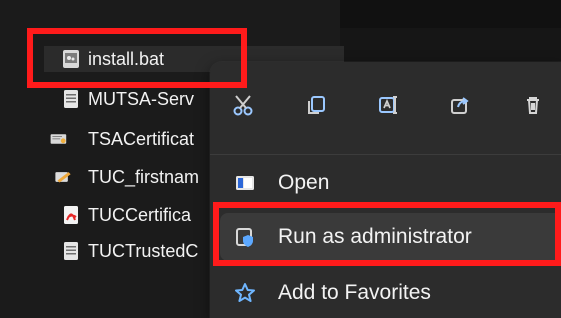 This screenshot has width=561, height=318. I want to click on quick-actions, so click(388, 105).